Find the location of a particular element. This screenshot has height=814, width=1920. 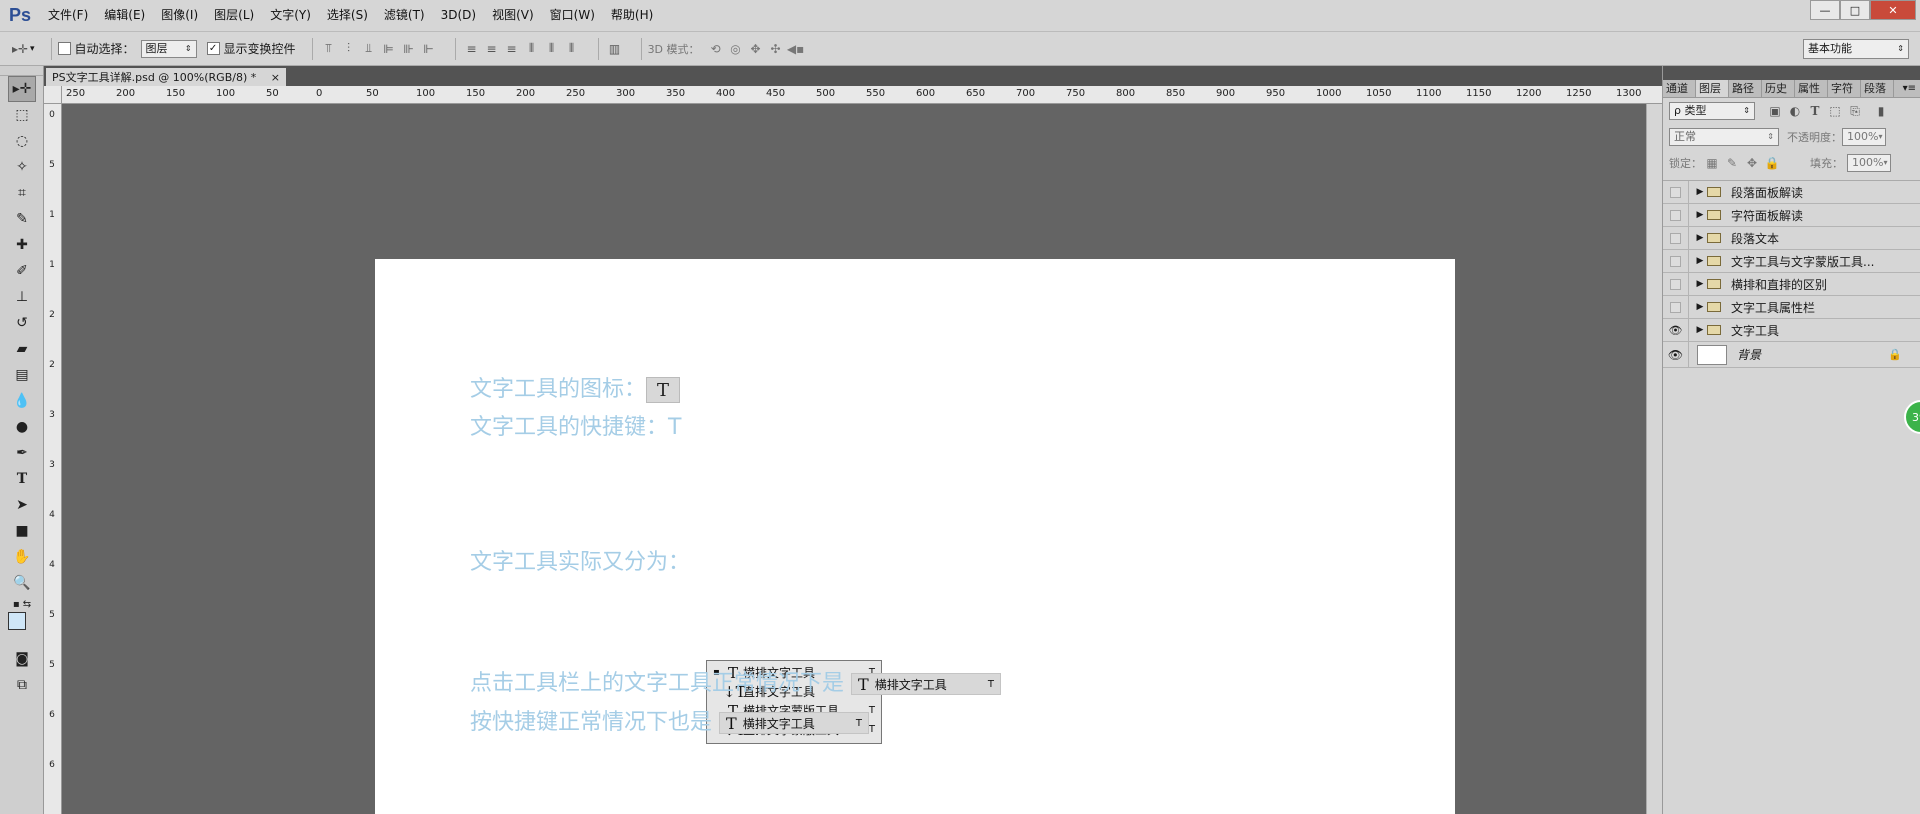

toolbox-grip is located at coordinates (21, 71).